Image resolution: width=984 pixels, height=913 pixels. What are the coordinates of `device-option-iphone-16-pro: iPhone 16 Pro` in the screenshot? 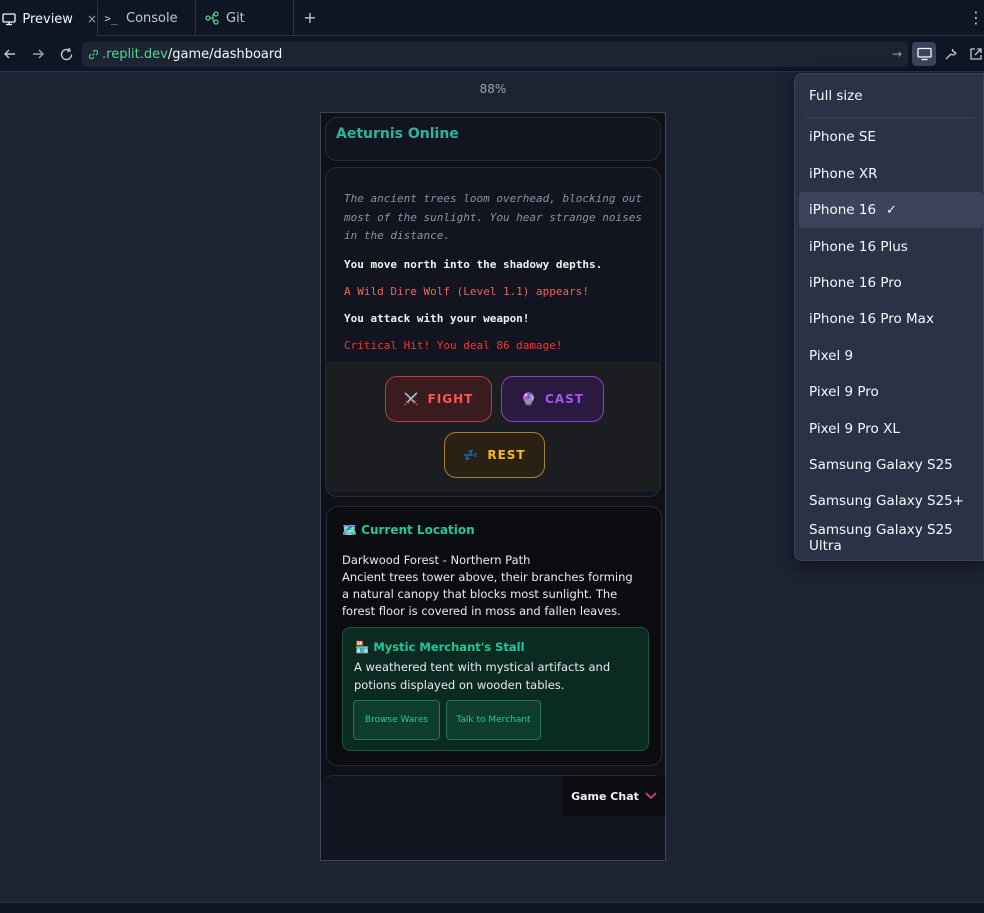 It's located at (891, 283).